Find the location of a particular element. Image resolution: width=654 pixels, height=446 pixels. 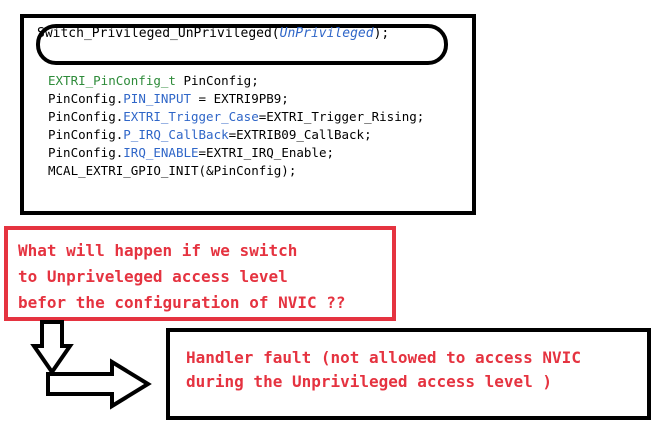

right-arrow is located at coordinates (99, 384).